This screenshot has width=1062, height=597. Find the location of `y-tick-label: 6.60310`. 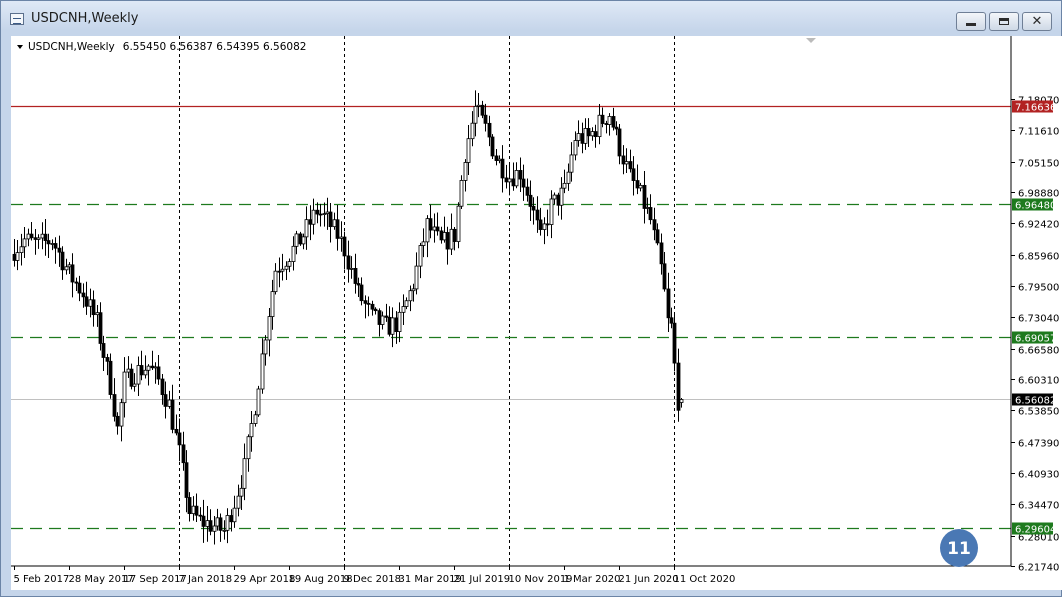

y-tick-label: 6.60310 is located at coordinates (1038, 381).